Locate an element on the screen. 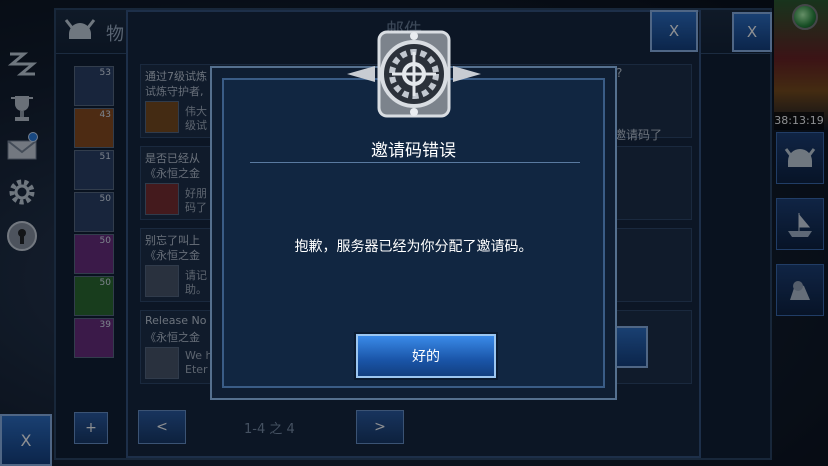 The image size is (828, 466). dialog-divider is located at coordinates (415, 162).